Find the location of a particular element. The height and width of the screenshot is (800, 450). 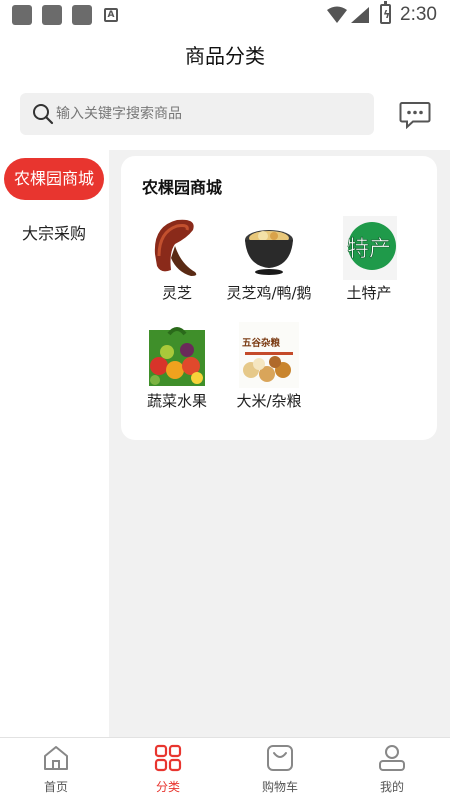

tab-label: 我的 is located at coordinates (391, 787).